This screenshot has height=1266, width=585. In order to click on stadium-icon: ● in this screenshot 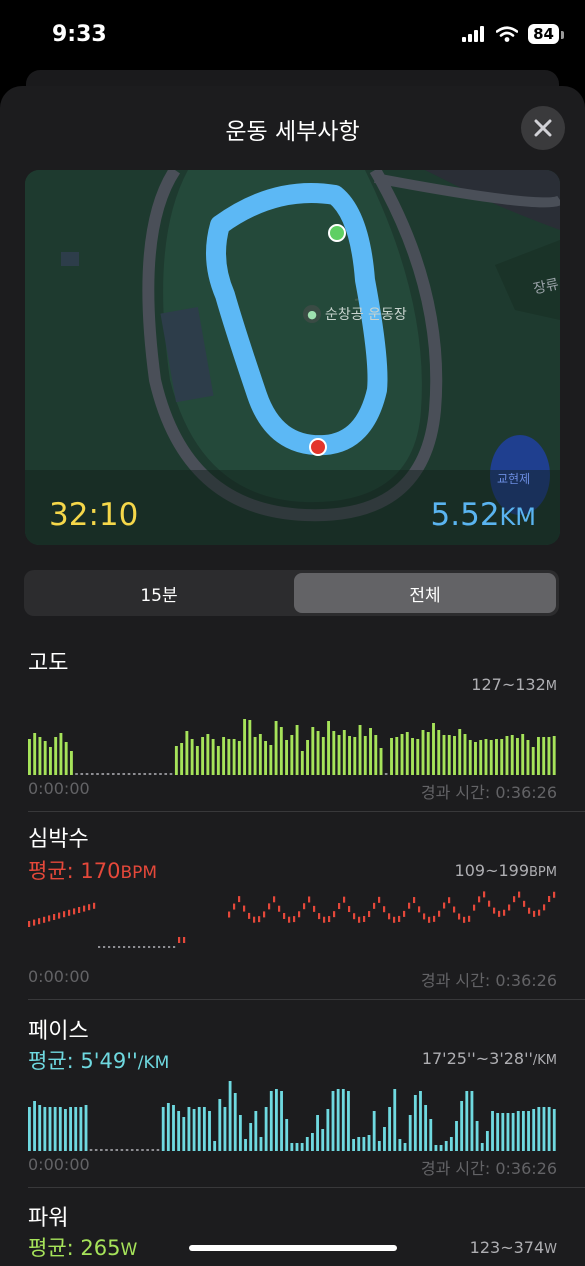, I will do `click(312, 314)`.